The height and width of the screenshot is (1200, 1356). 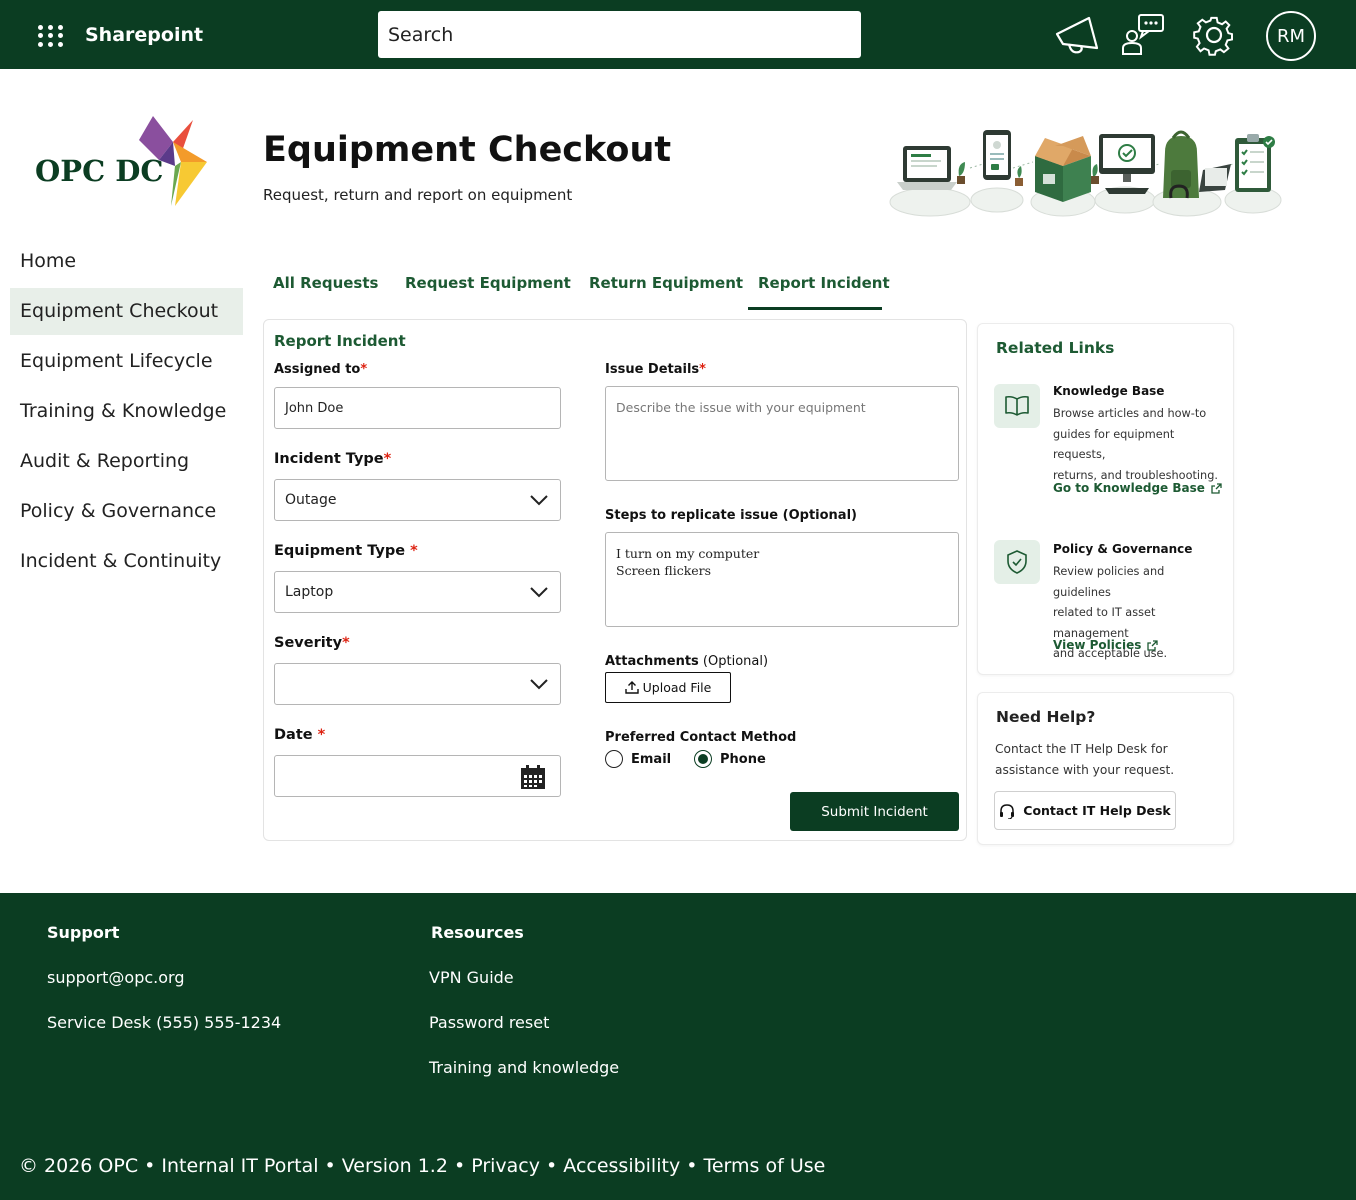 I want to click on upload-file-button: Upload File, so click(x=668, y=687).